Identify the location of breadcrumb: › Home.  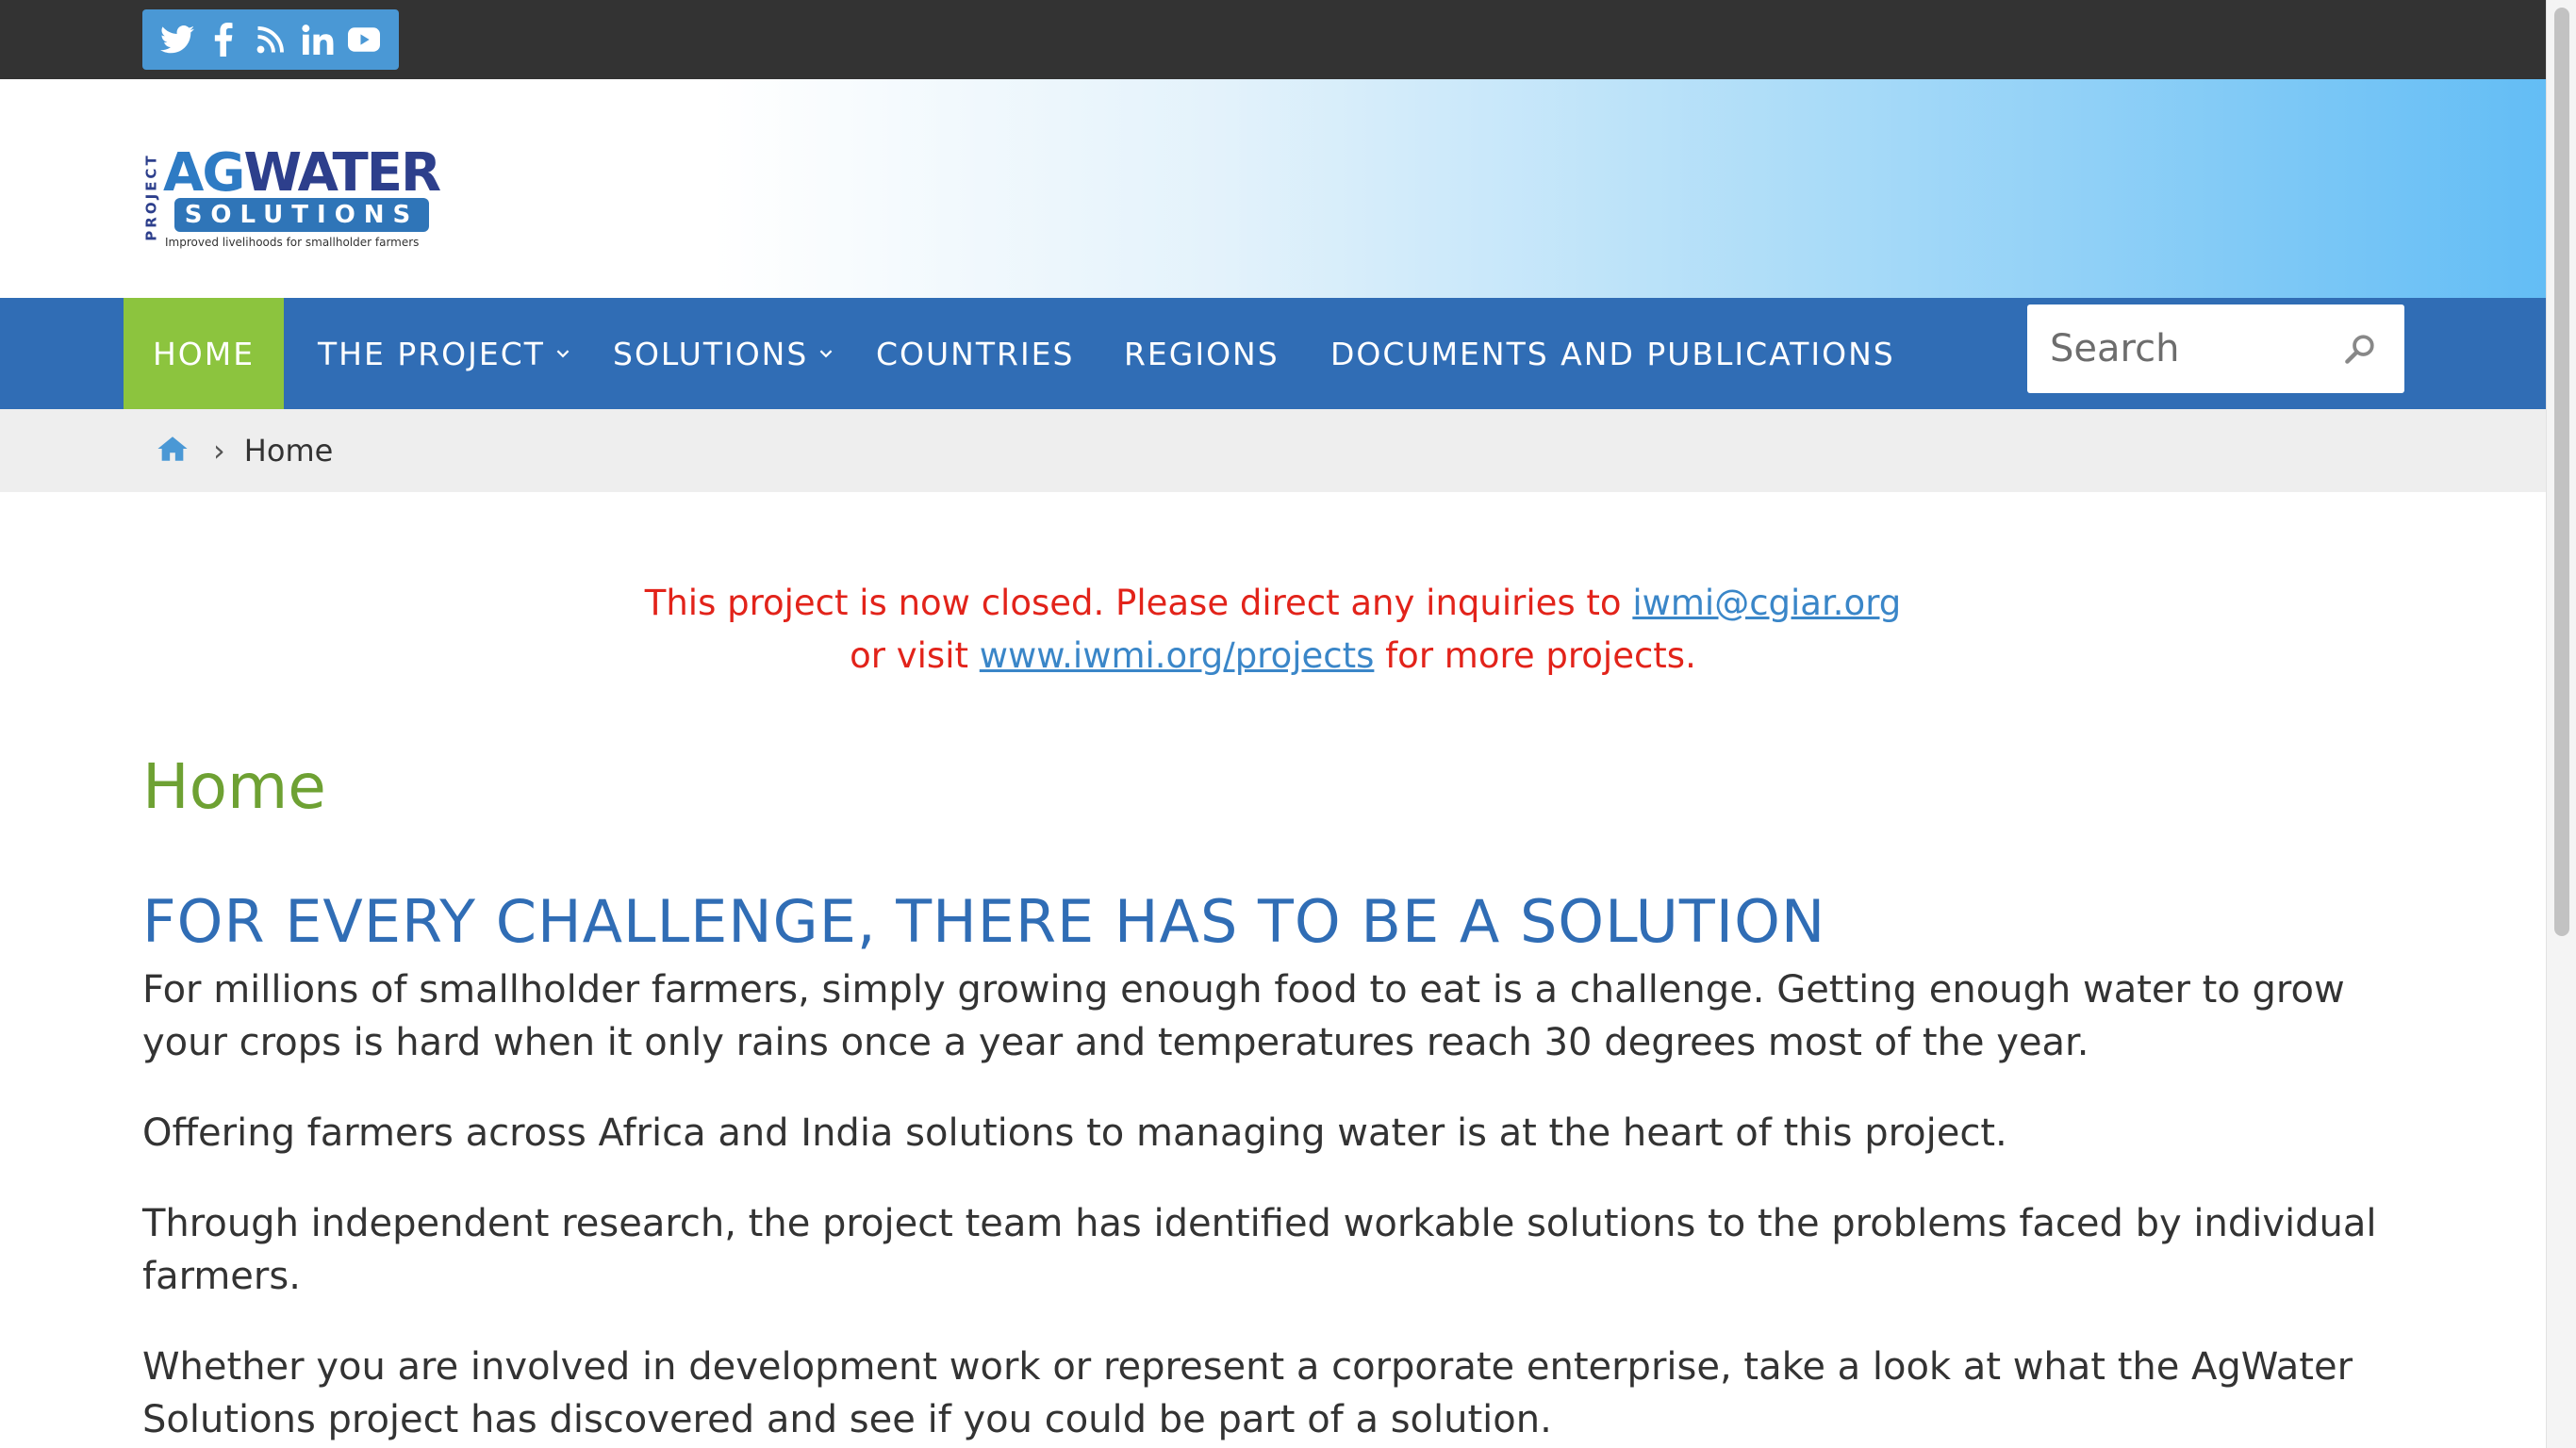
(1273, 450).